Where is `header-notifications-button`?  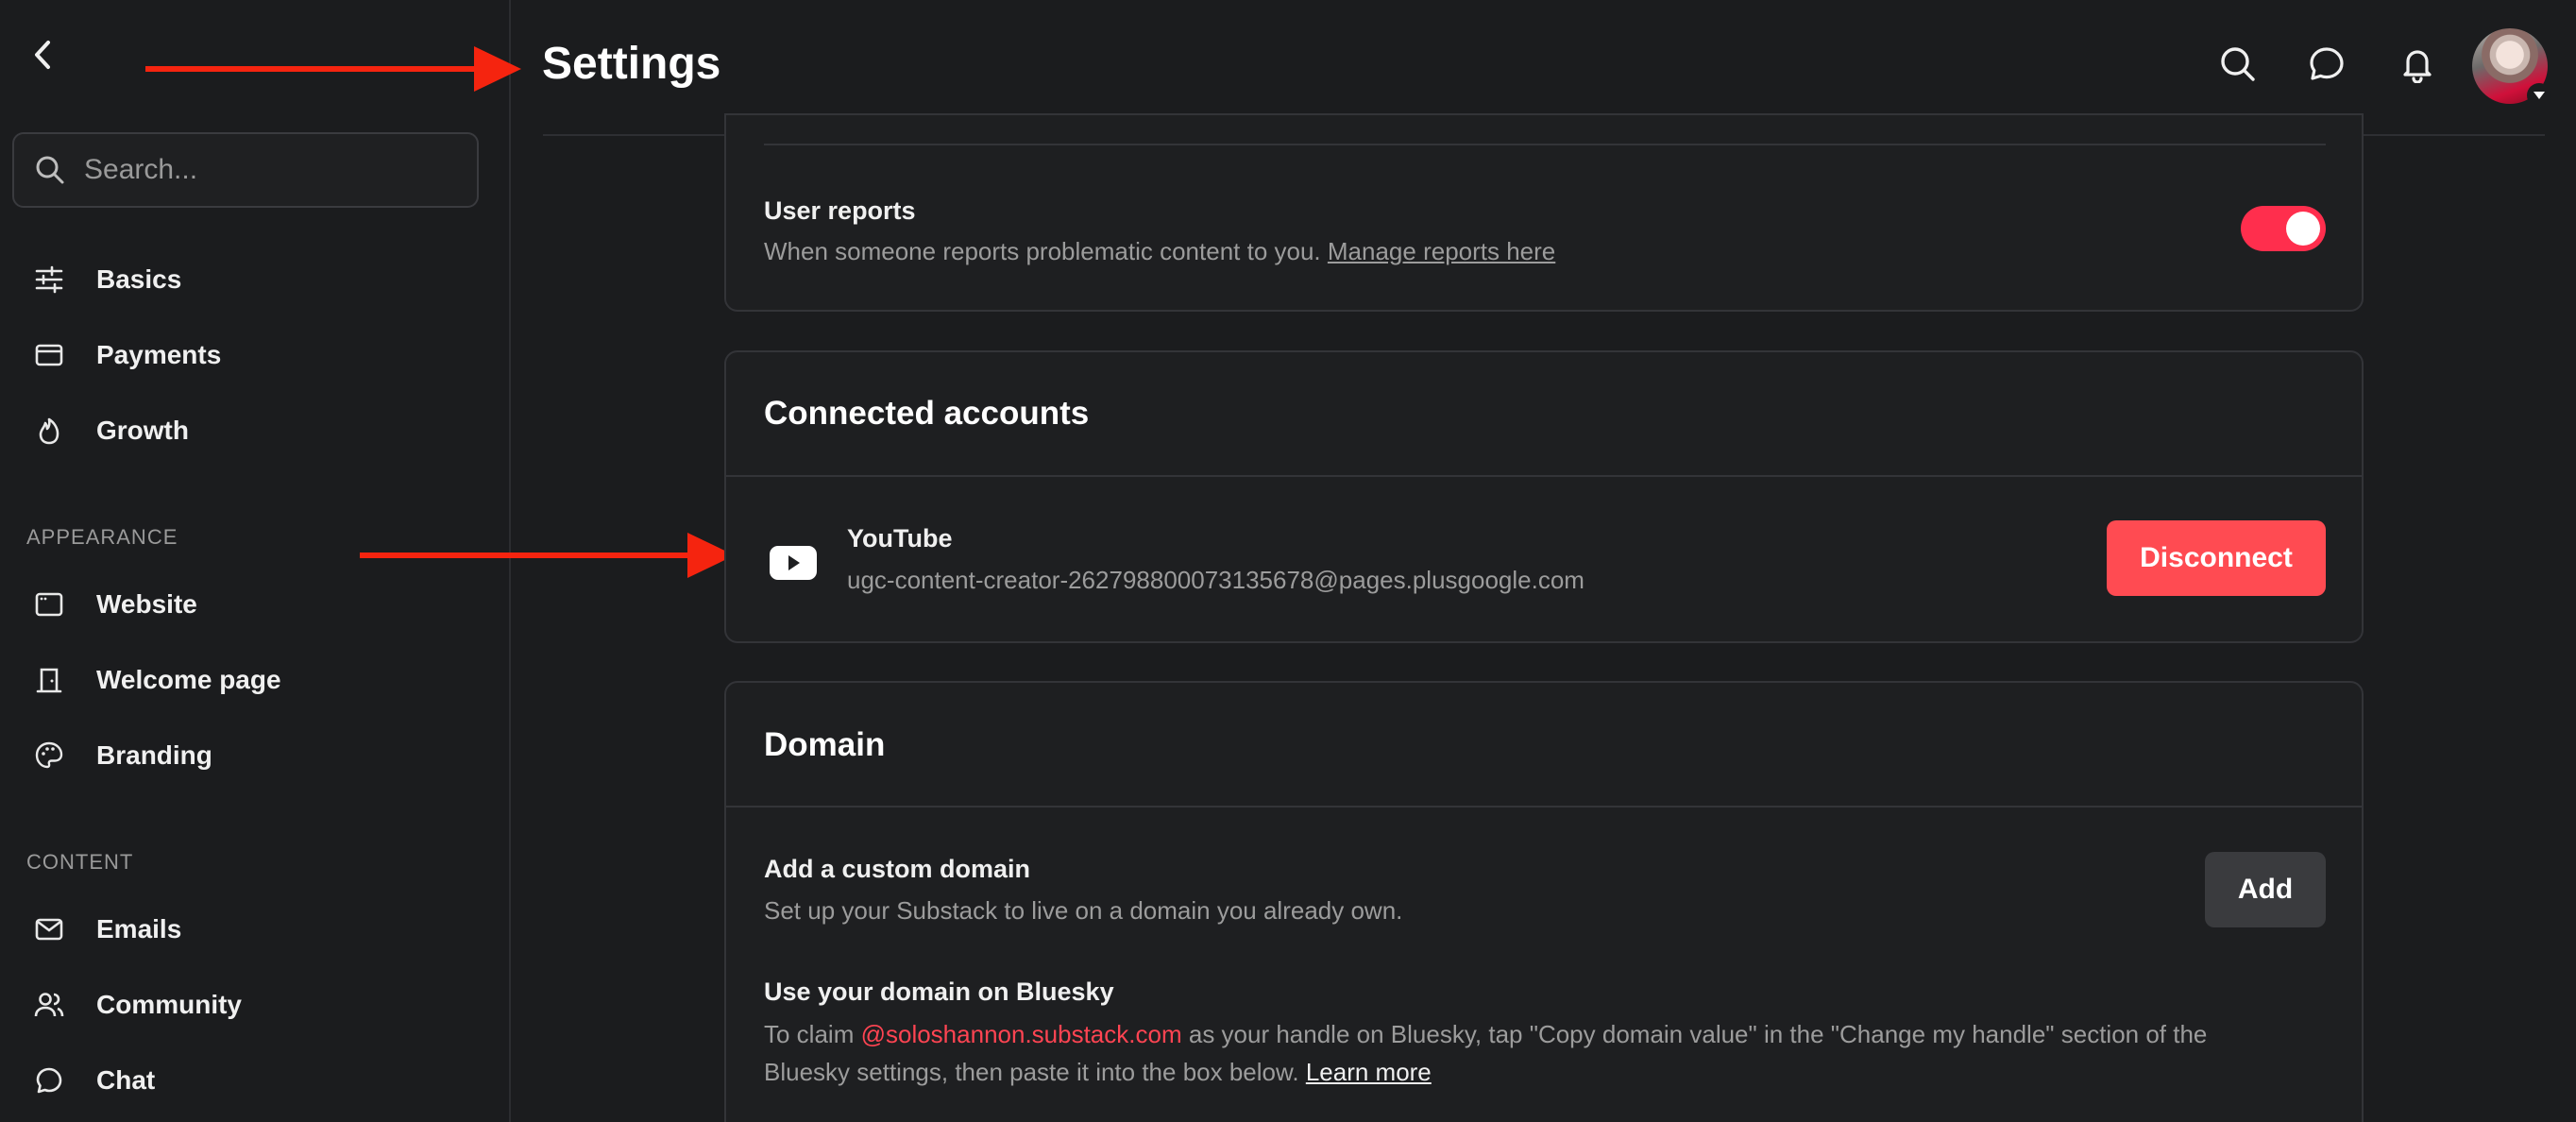
header-notifications-button is located at coordinates (2417, 64).